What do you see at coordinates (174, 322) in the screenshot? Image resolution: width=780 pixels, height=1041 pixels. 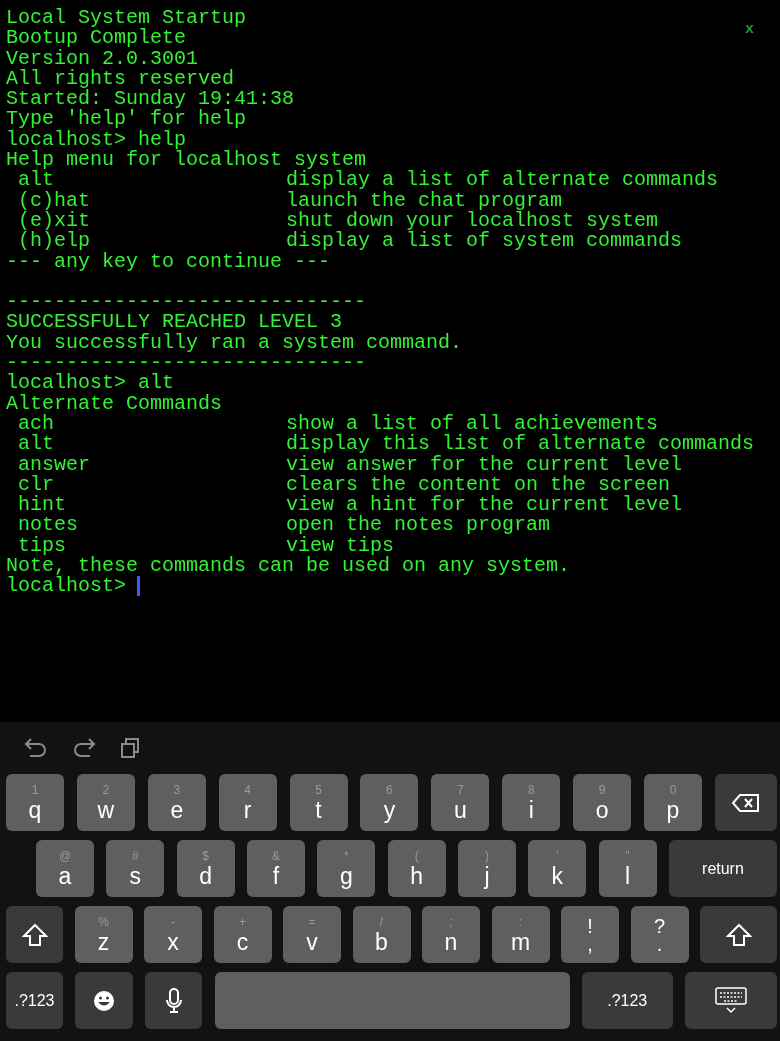 I see `terminal-line: SUCCESSFULLY REACHED LEVEL 3` at bounding box center [174, 322].